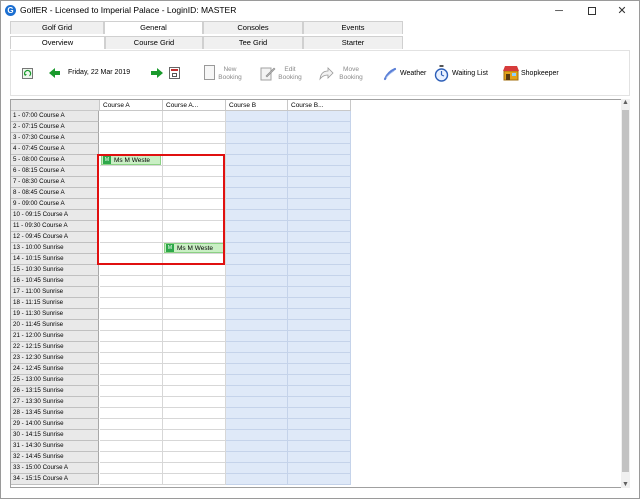 Image resolution: width=640 pixels, height=499 pixels. Describe the element at coordinates (158, 73) in the screenshot. I see `next-day-button` at that location.